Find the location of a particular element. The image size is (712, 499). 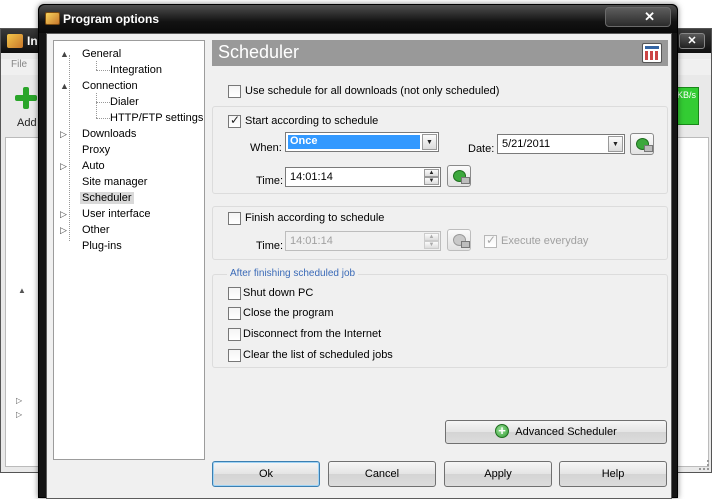

execute-everyday-label: Execute everyday is located at coordinates (544, 241).